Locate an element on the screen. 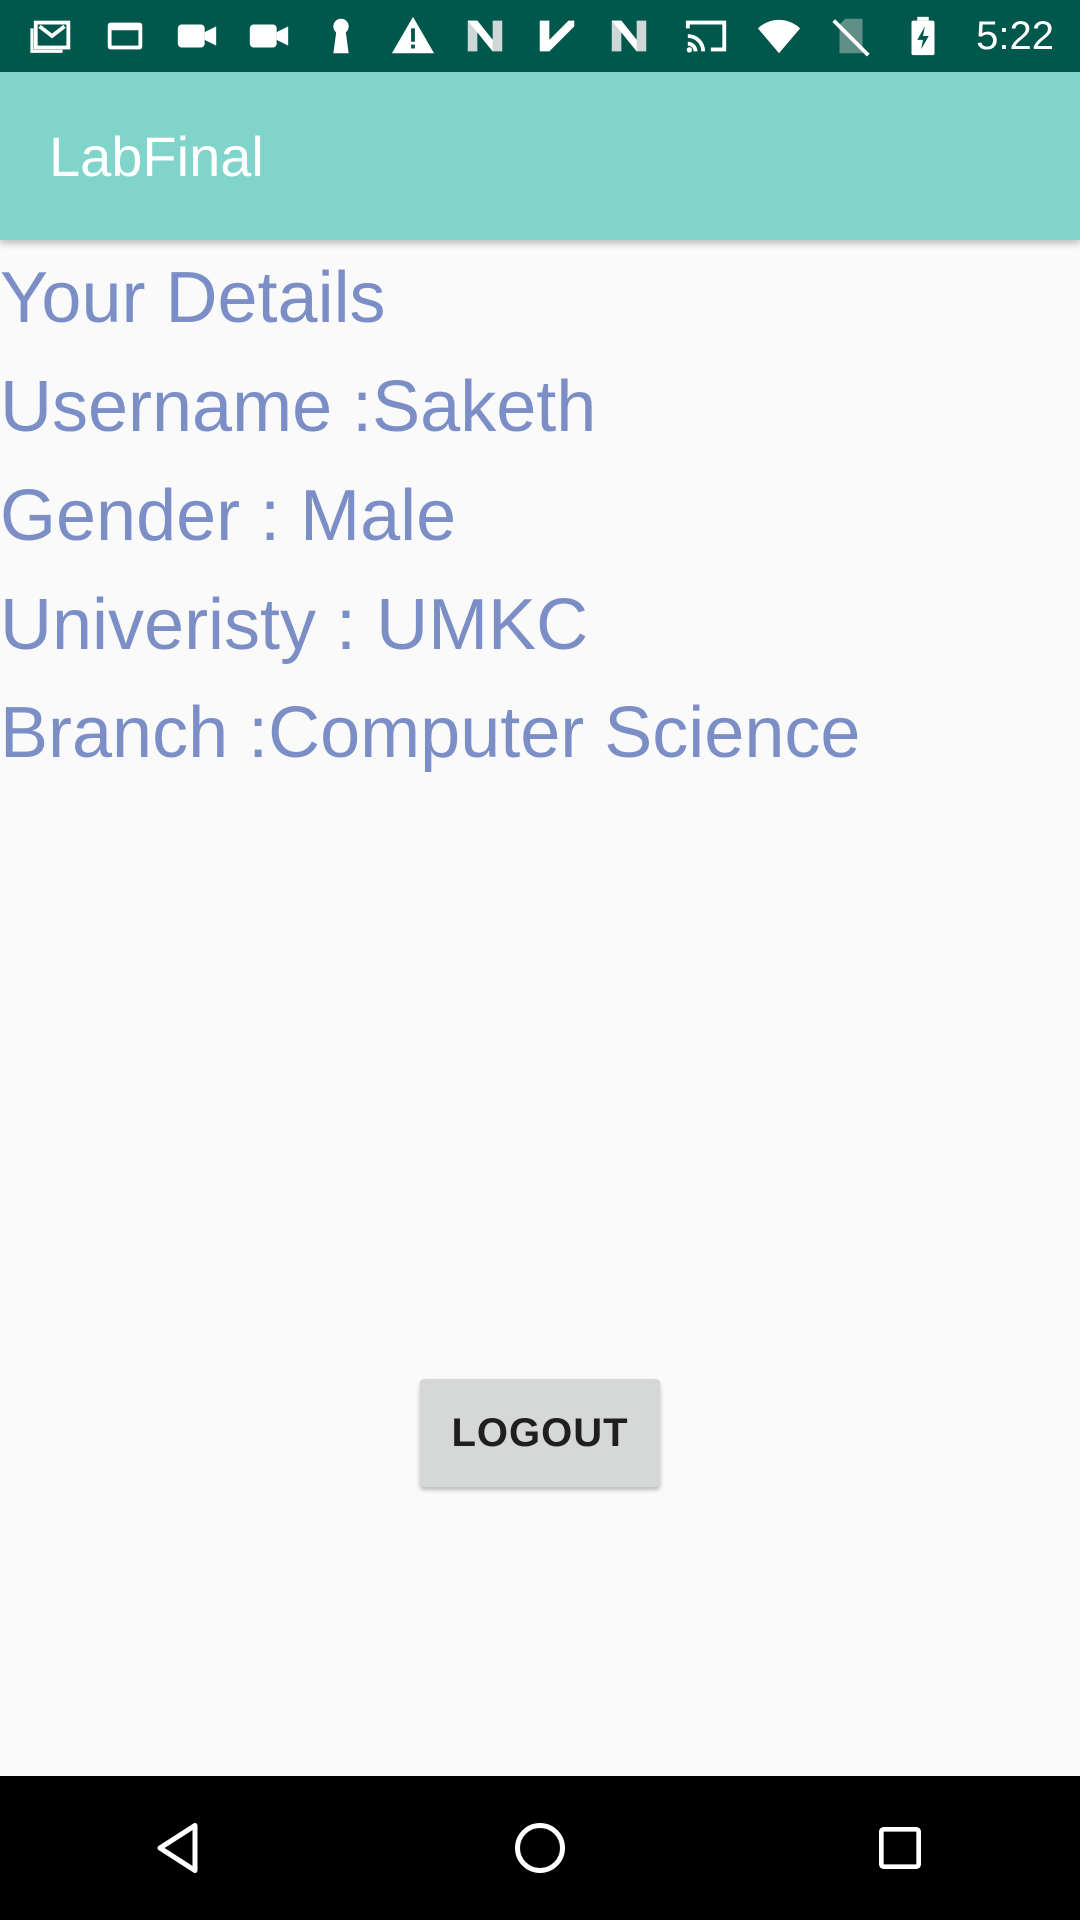 Image resolution: width=1080 pixels, height=1920 pixels. keyhole-icon is located at coordinates (341, 36).